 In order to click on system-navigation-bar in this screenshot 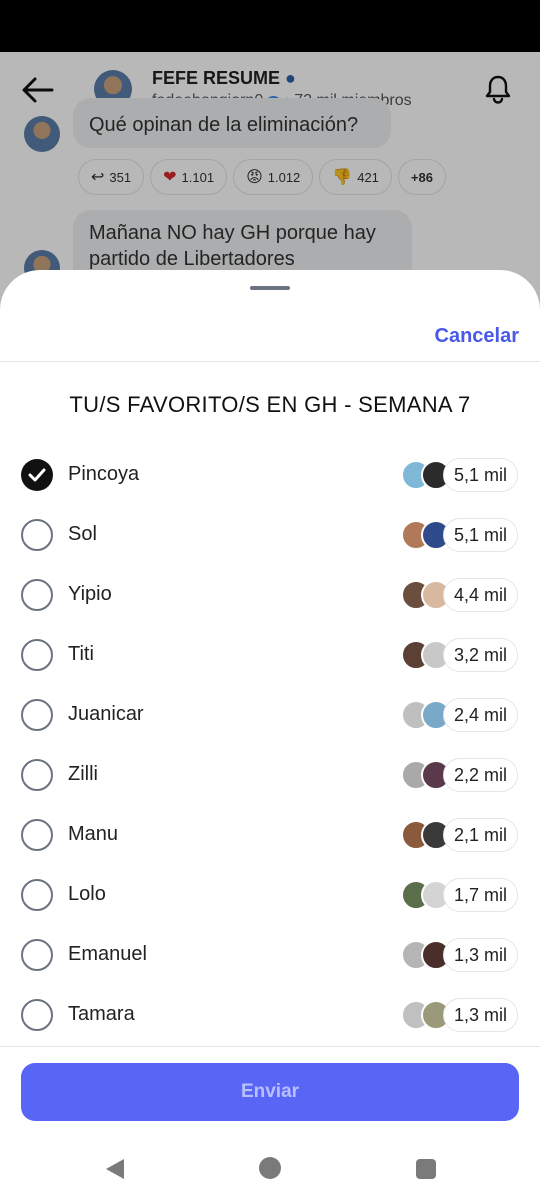, I will do `click(270, 1170)`.